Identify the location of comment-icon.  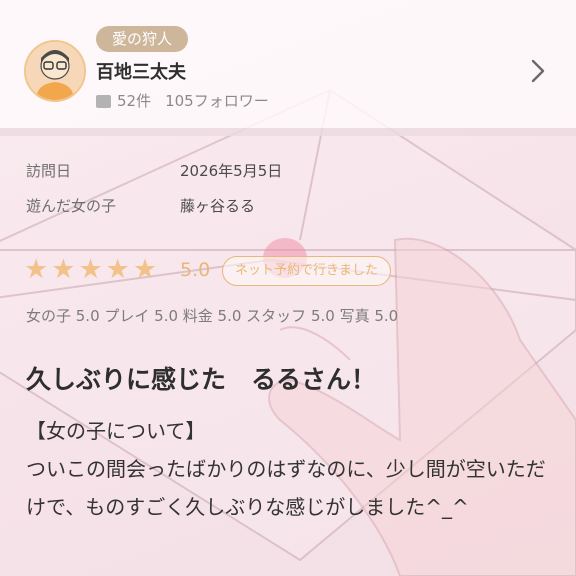
(103, 101).